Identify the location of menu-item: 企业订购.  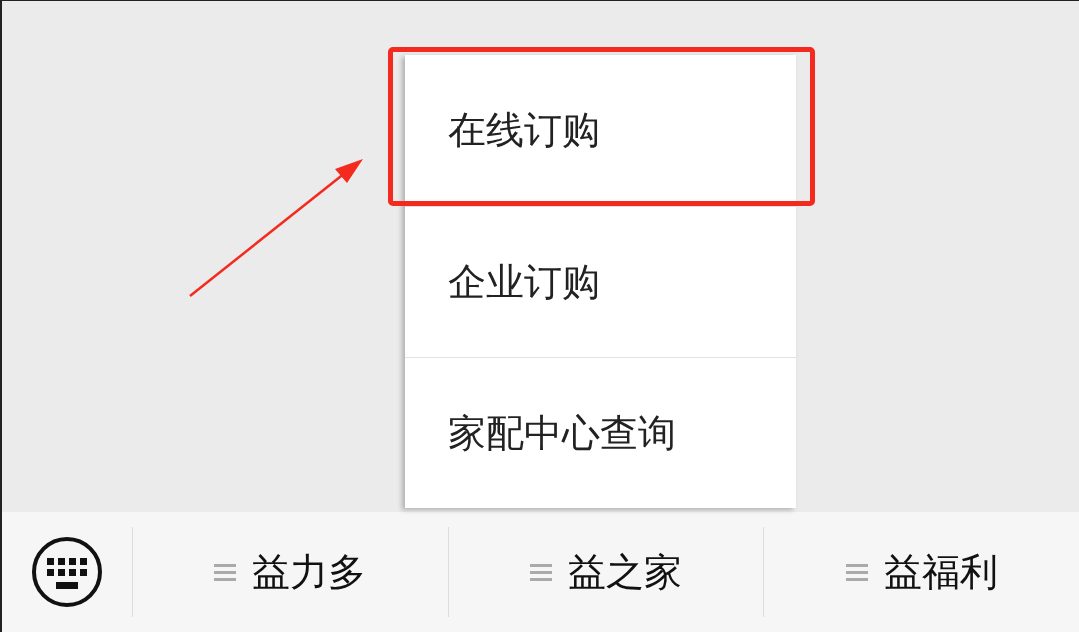
(600, 281).